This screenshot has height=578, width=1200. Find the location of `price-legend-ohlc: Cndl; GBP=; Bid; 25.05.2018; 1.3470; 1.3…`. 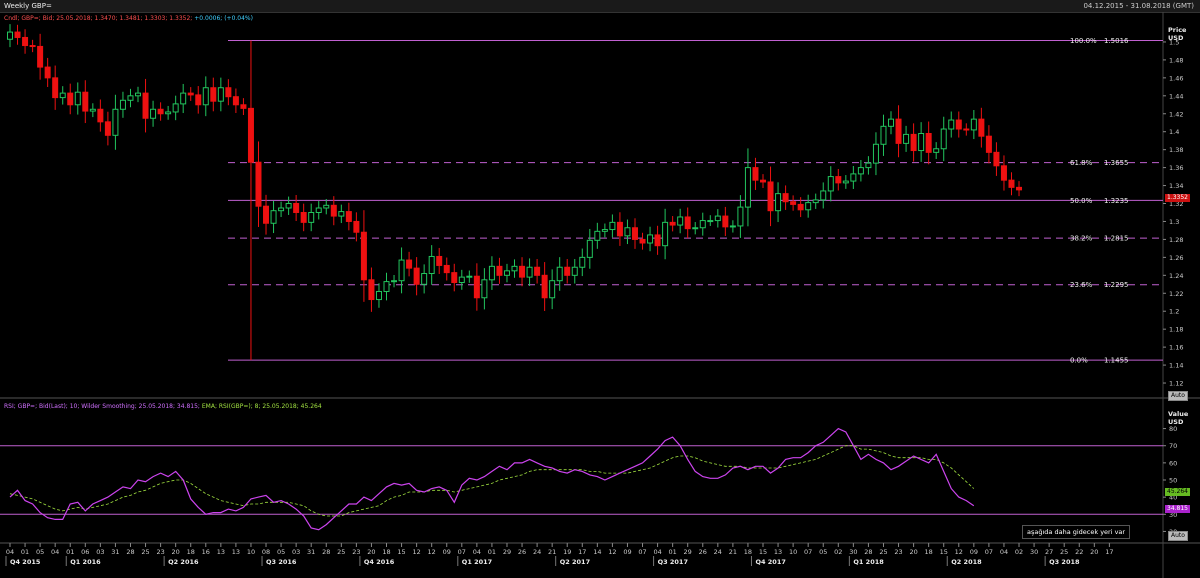

price-legend-ohlc: Cndl; GBP=; Bid; 25.05.2018; 1.3470; 1.3… is located at coordinates (98, 18).